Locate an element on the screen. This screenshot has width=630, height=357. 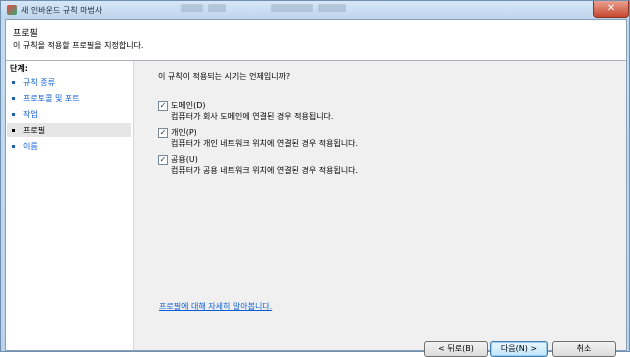
option-description: 컴퓨터가 공용 네트워크 위치에 연결된 경우 적용됩니다. is located at coordinates (265, 170).